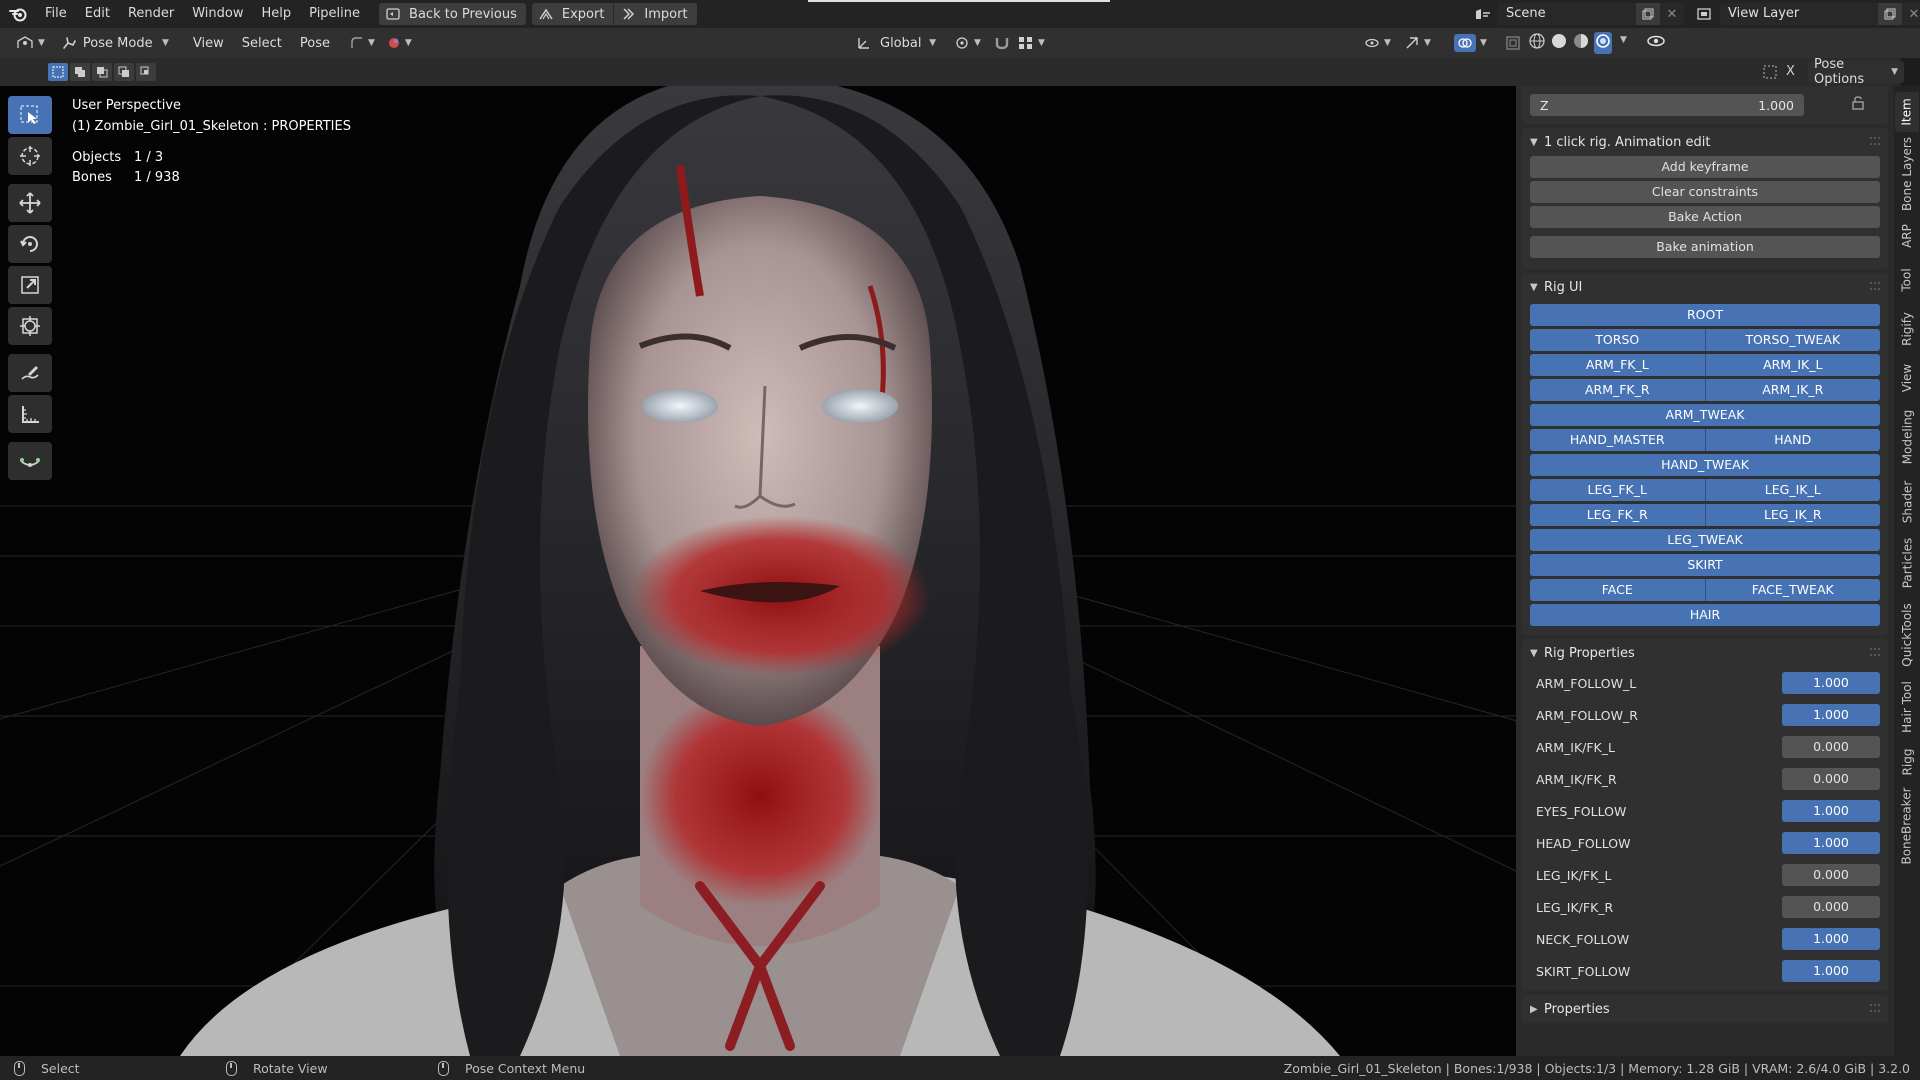 The width and height of the screenshot is (1920, 1080). What do you see at coordinates (56, 14) in the screenshot?
I see `menu-file: File` at bounding box center [56, 14].